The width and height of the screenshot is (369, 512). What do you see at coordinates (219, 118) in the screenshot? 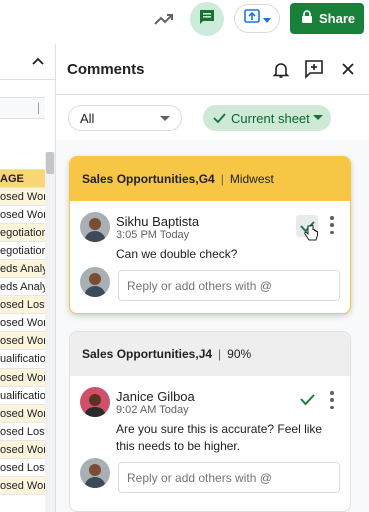
I see `check-icon` at bounding box center [219, 118].